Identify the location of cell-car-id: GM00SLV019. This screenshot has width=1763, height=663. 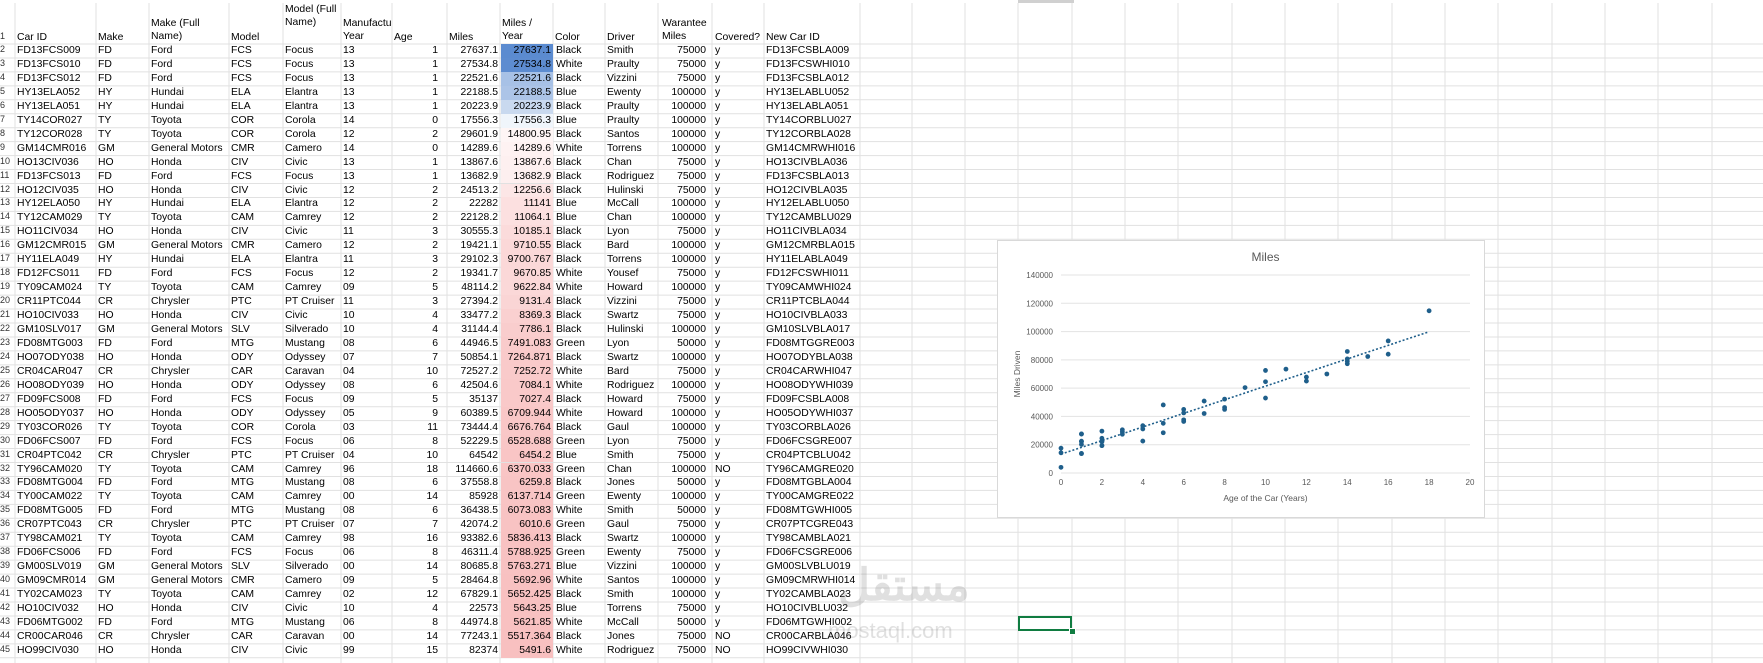
(56, 567).